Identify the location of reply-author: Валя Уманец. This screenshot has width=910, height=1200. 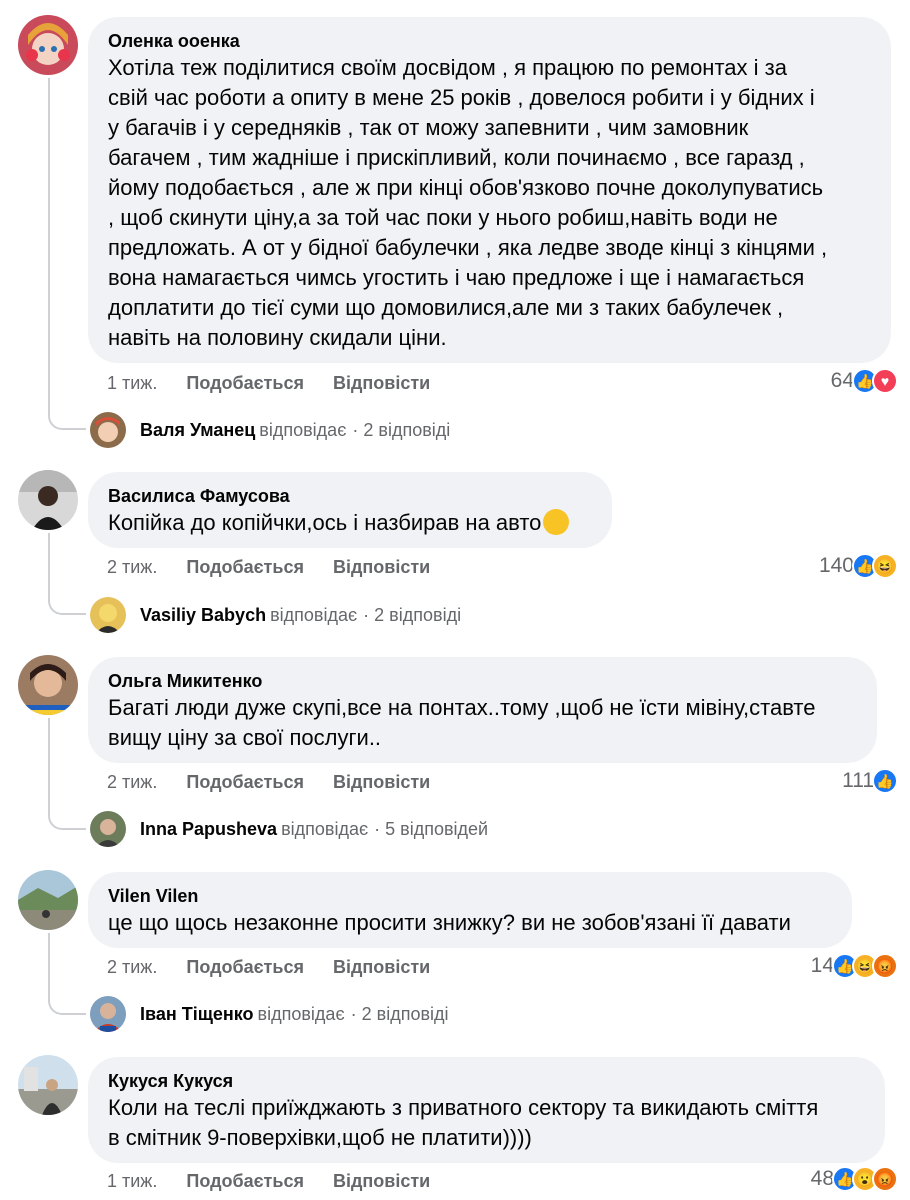
(197, 430).